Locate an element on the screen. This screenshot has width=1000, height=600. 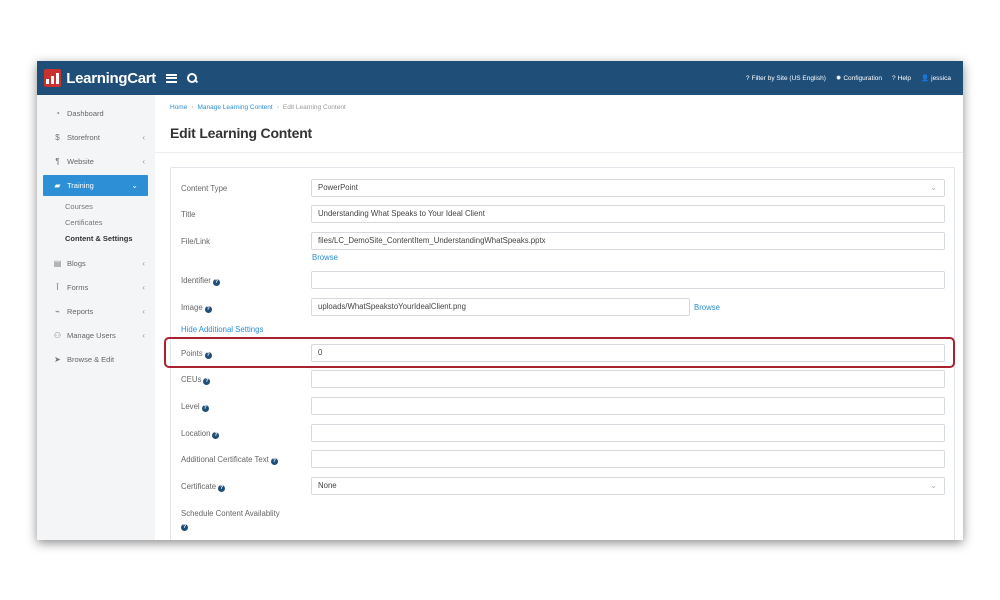
sidebar-subitem-certificates: Certificates is located at coordinates (110, 223).